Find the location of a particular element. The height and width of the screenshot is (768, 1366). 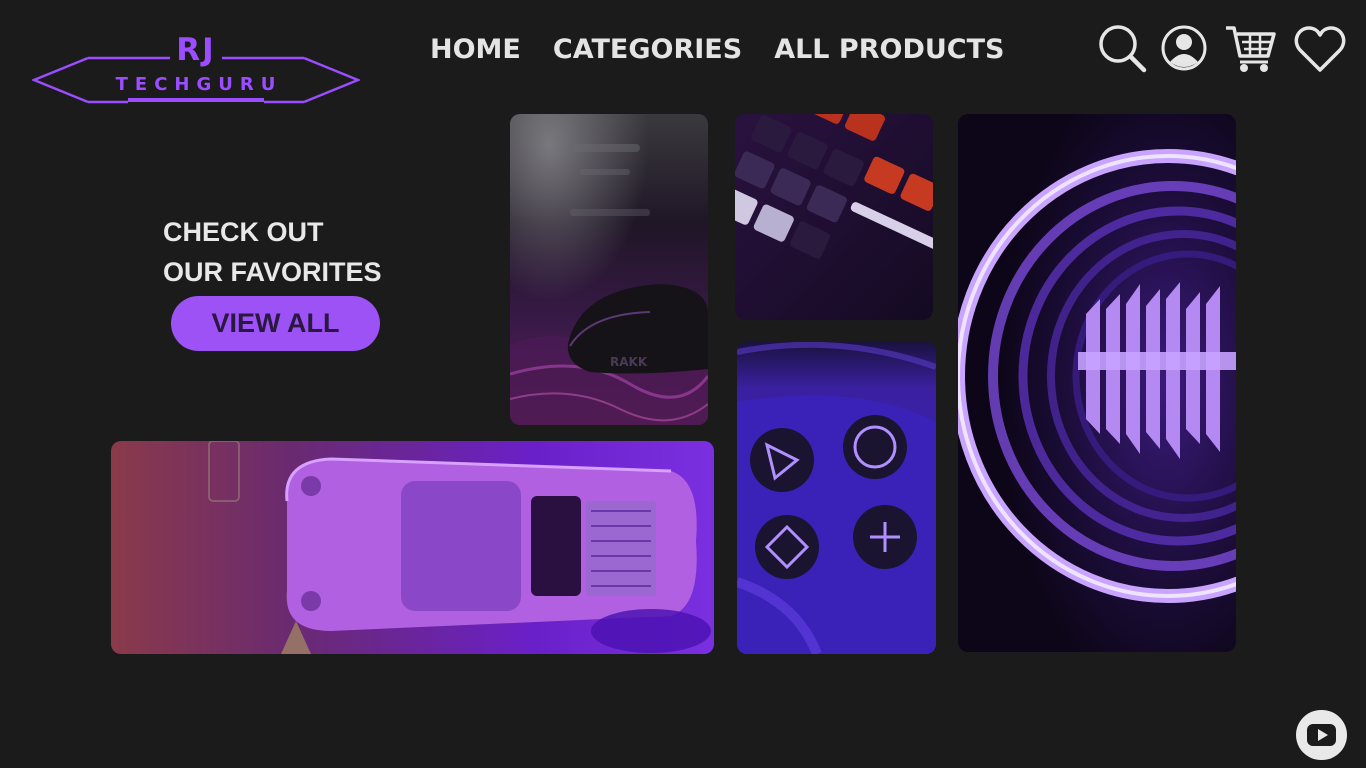

logo: RJ TECHGURU is located at coordinates (196, 68).